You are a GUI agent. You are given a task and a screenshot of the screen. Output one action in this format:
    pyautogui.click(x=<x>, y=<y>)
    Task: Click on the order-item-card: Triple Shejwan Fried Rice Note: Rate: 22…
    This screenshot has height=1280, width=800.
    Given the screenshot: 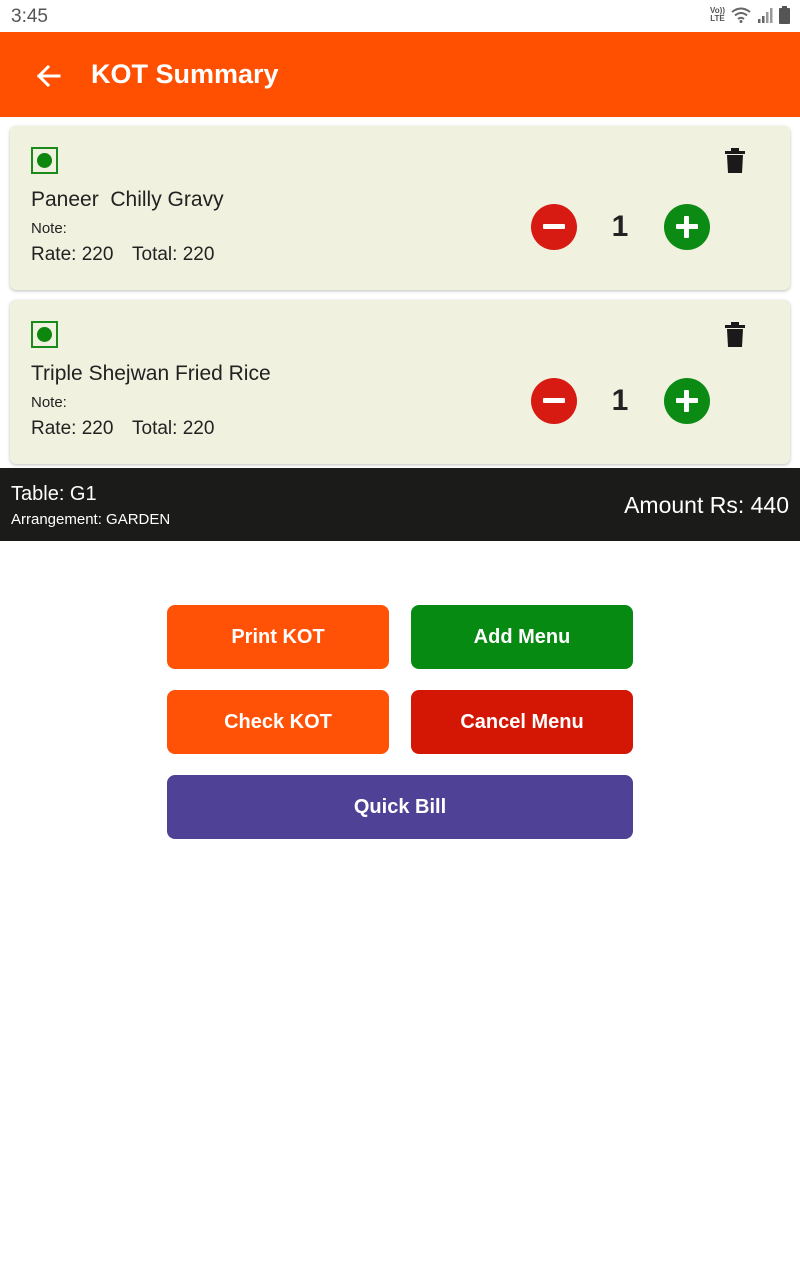 What is the action you would take?
    pyautogui.click(x=400, y=382)
    